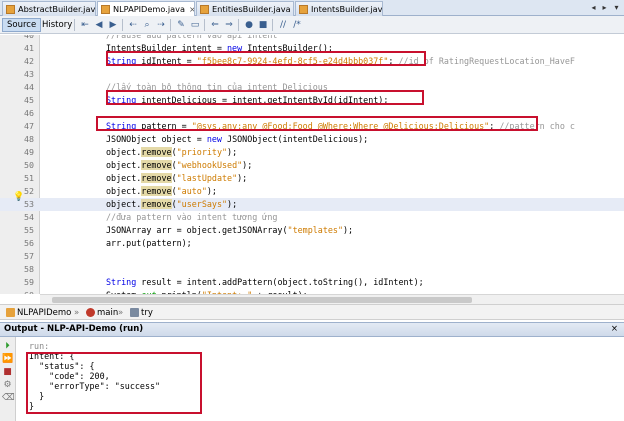 The height and width of the screenshot is (421, 624). What do you see at coordinates (133, 25) in the screenshot?
I see `find-previous-icon: ⇠` at bounding box center [133, 25].